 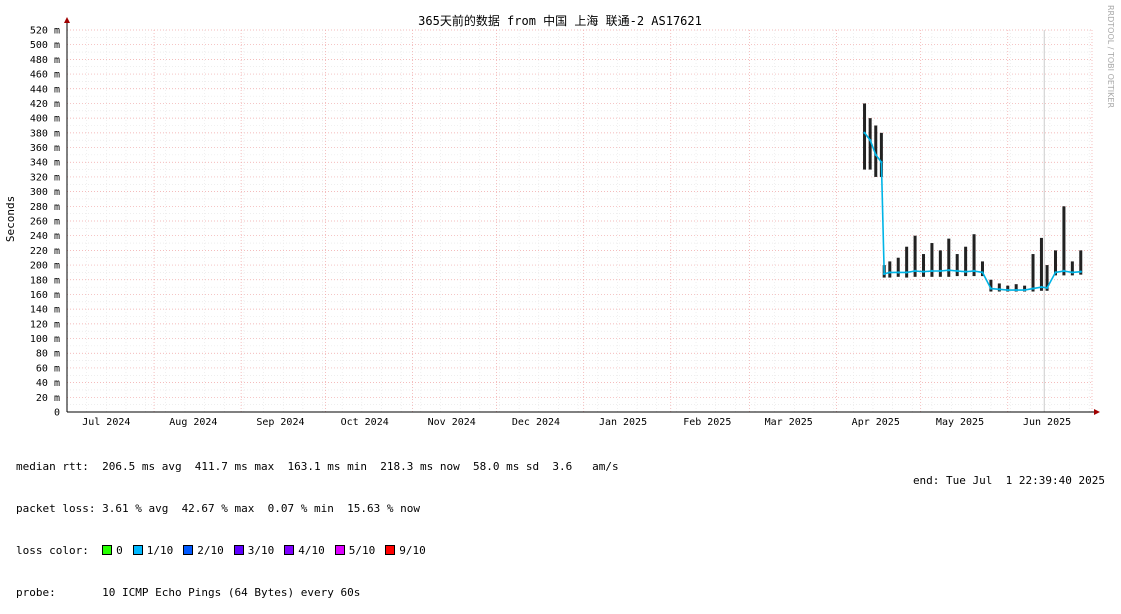 What do you see at coordinates (45, 310) in the screenshot?
I see `y-tick-label: 140 m` at bounding box center [45, 310].